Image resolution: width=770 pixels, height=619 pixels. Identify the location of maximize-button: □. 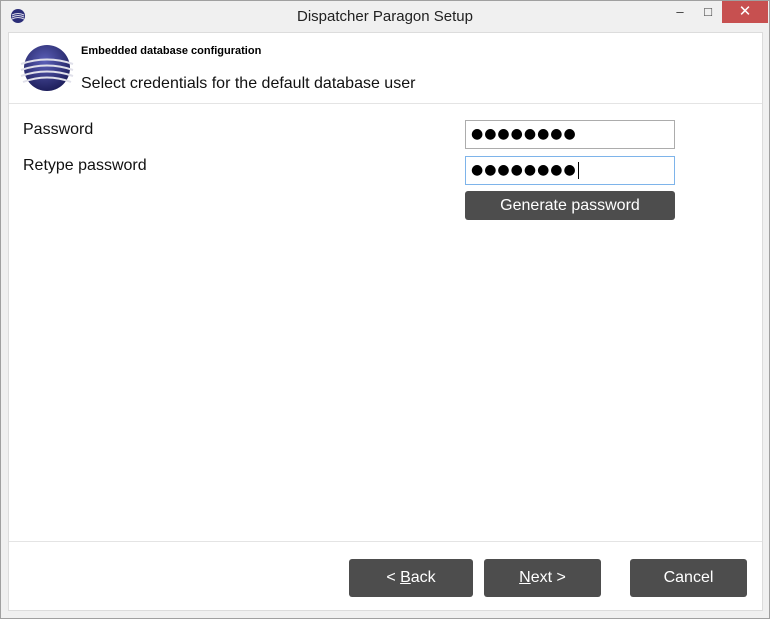
(708, 12).